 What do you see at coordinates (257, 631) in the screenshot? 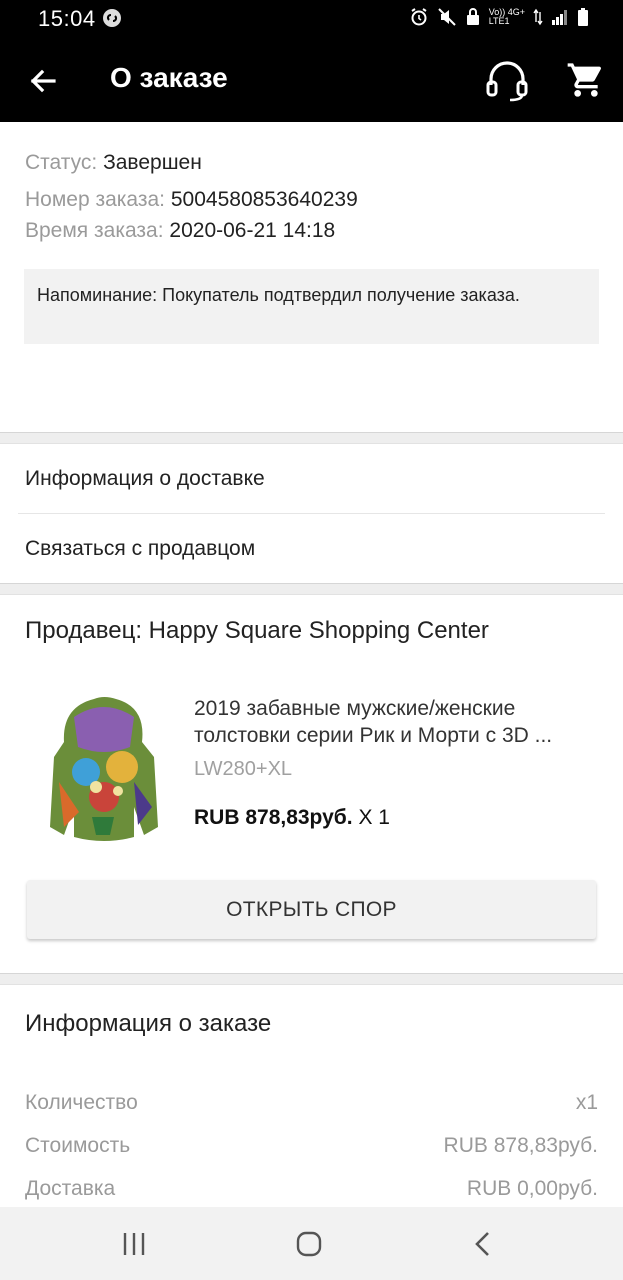
I see `seller-title: Продавец: Happy Square Shopping Center` at bounding box center [257, 631].